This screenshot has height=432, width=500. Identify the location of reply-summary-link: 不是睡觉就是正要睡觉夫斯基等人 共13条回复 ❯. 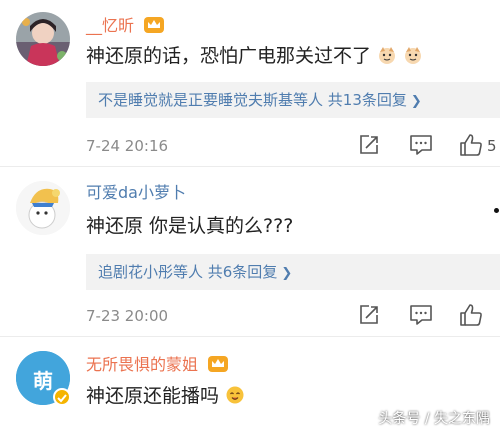
(260, 101).